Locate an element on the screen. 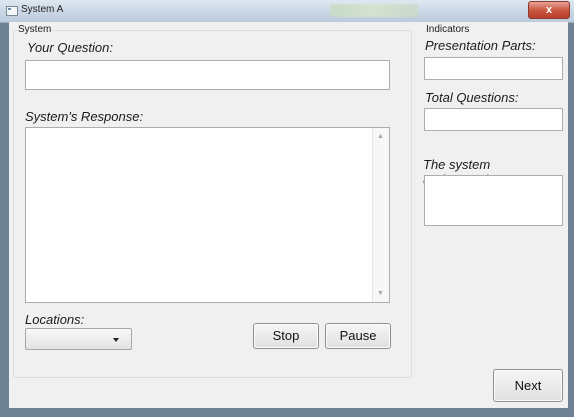  response-scrollbar: ▲ ▼ is located at coordinates (380, 215).